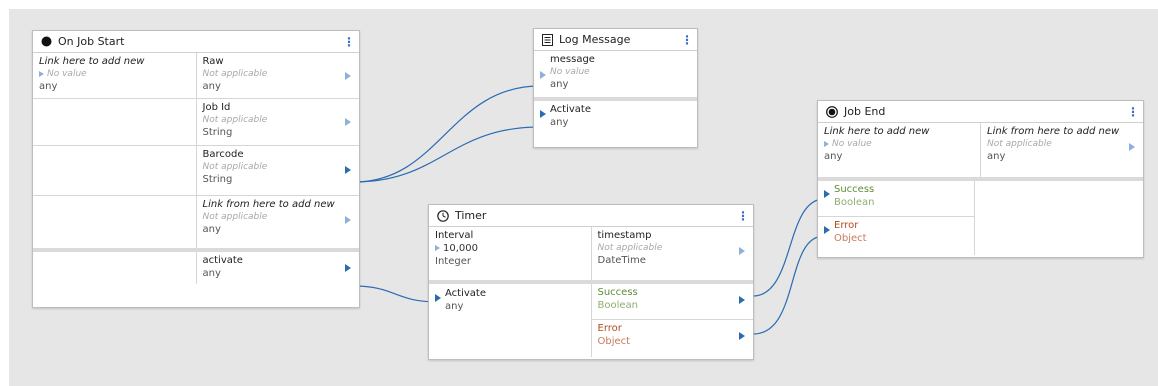 This screenshot has height=386, width=1158. What do you see at coordinates (453, 261) in the screenshot?
I see `port-type: Integer` at bounding box center [453, 261].